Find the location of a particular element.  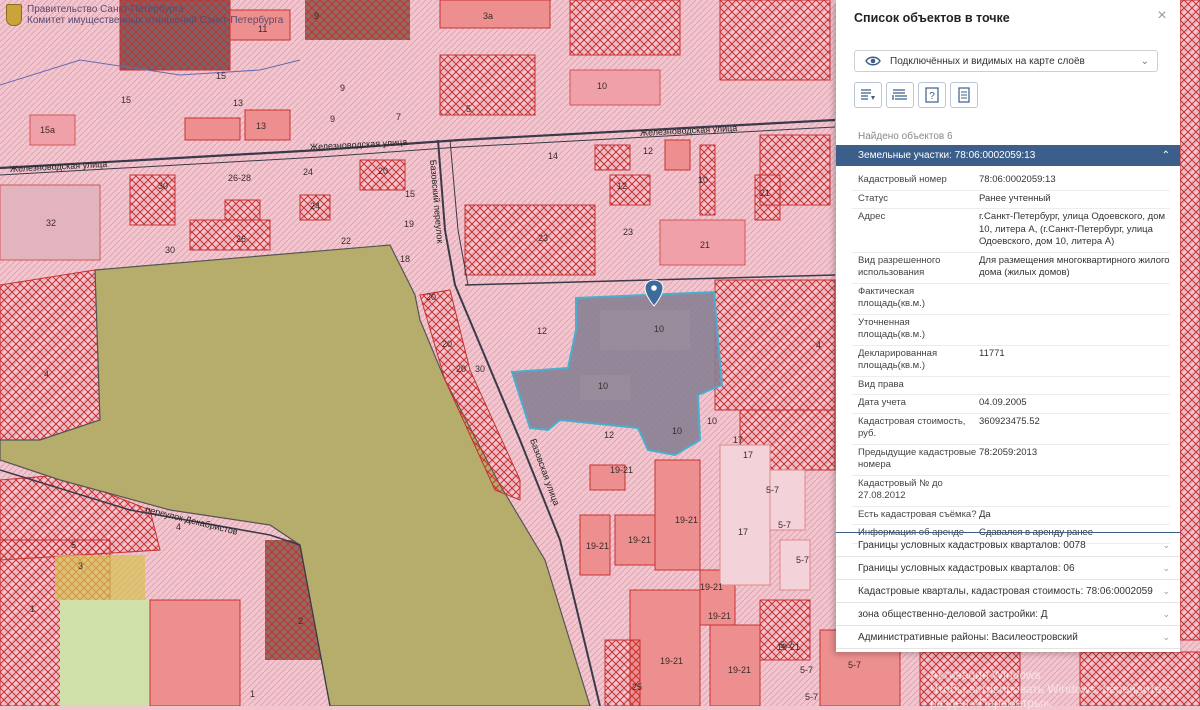

map-label: 25 is located at coordinates (637, 687).